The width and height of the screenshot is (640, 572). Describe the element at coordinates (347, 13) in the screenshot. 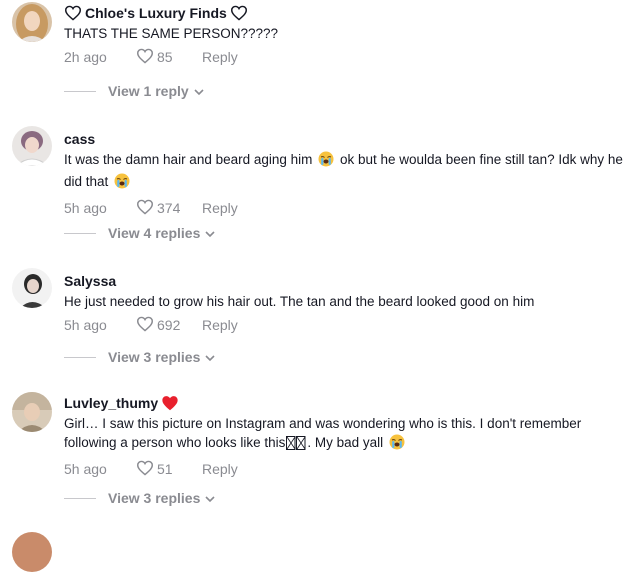

I see `comment-username: Chloe's Luxury Finds` at that location.